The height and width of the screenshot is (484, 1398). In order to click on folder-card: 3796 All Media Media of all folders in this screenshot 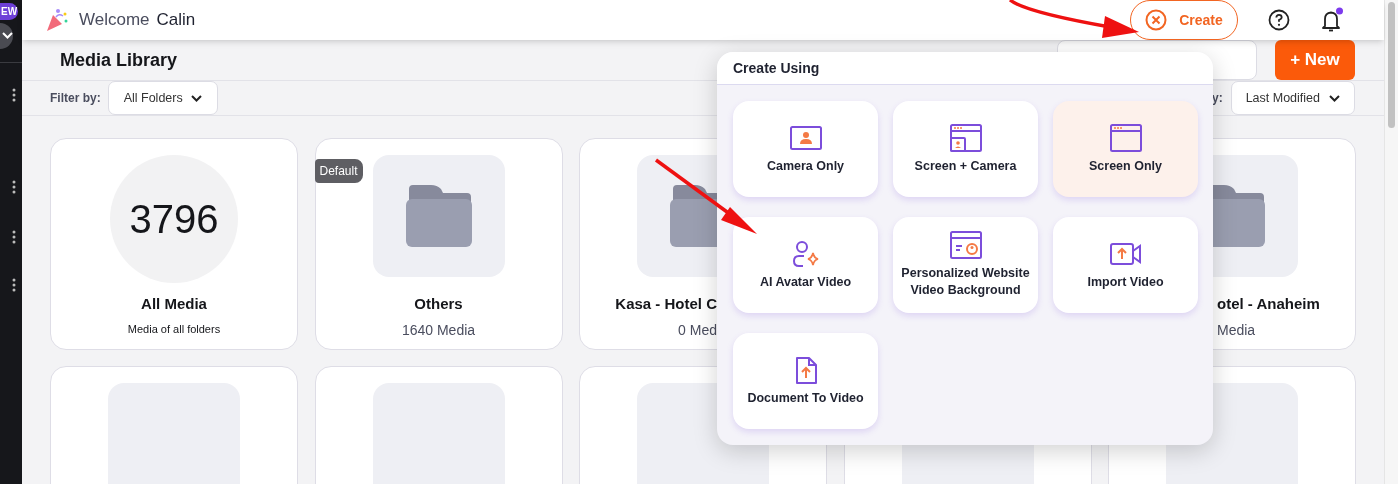, I will do `click(174, 244)`.